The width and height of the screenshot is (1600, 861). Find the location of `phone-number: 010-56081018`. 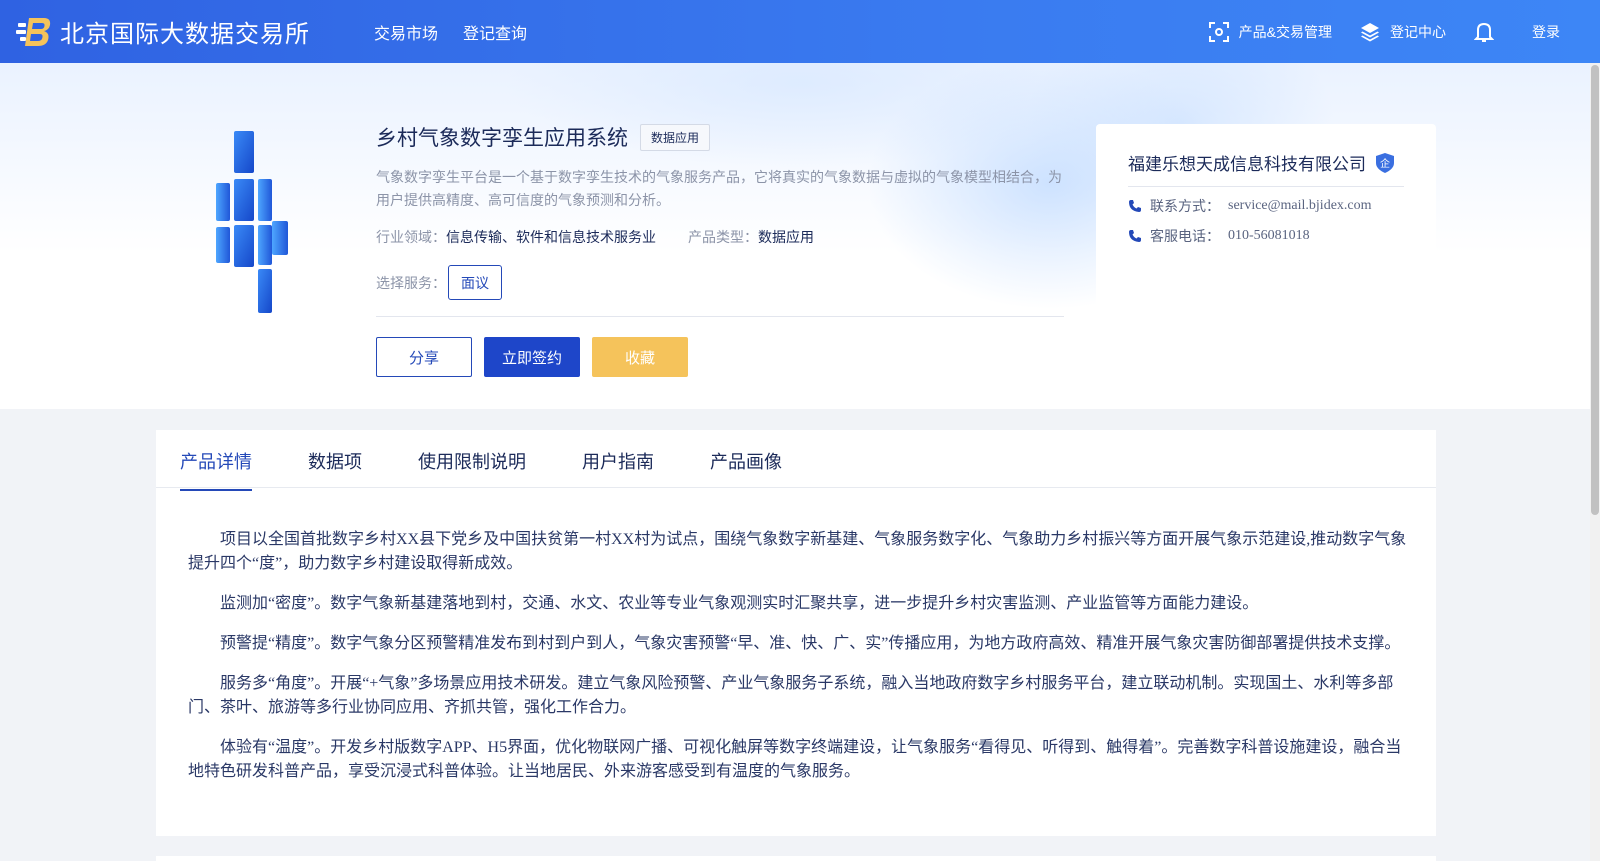

phone-number: 010-56081018 is located at coordinates (1269, 236).